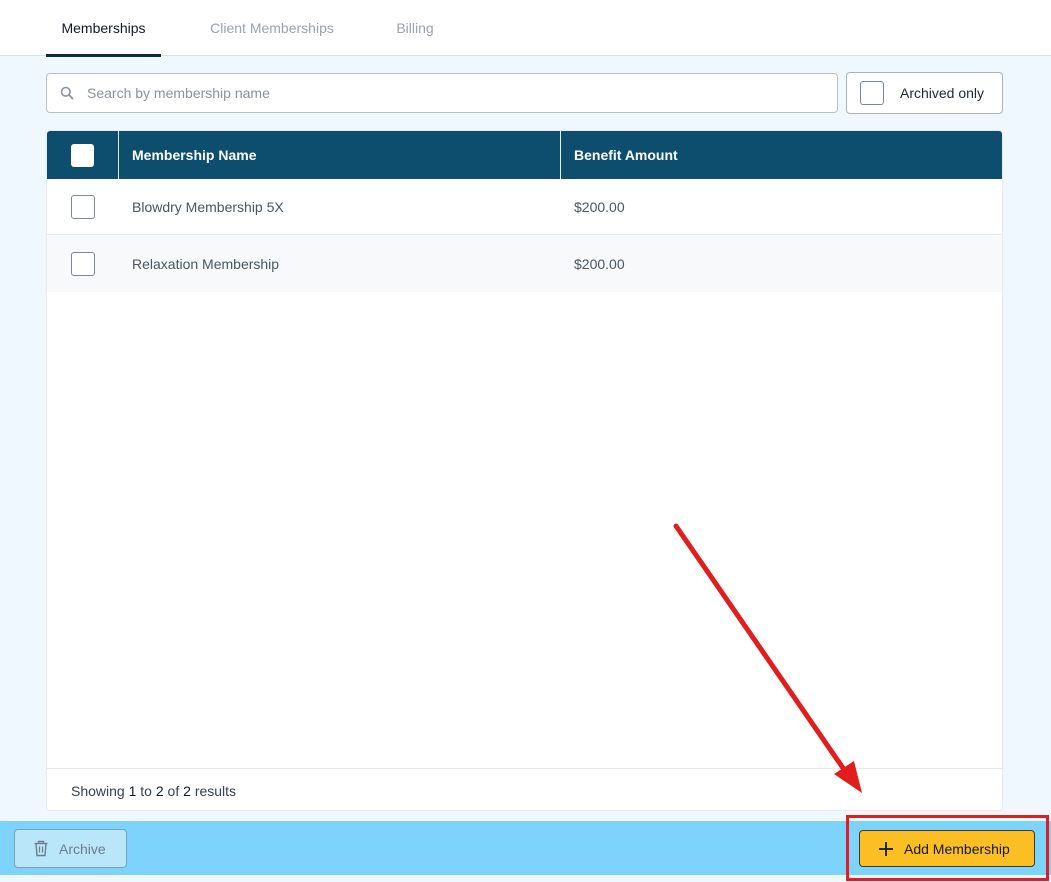 The height and width of the screenshot is (882, 1051). I want to click on archived-only-label: Archived only, so click(942, 93).